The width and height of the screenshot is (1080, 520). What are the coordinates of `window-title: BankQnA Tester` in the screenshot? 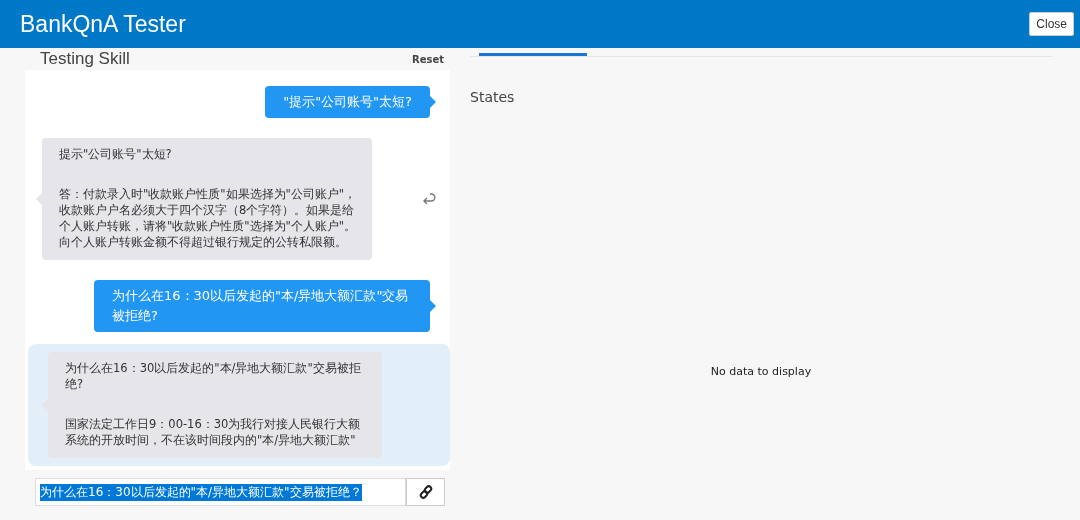 It's located at (103, 24).